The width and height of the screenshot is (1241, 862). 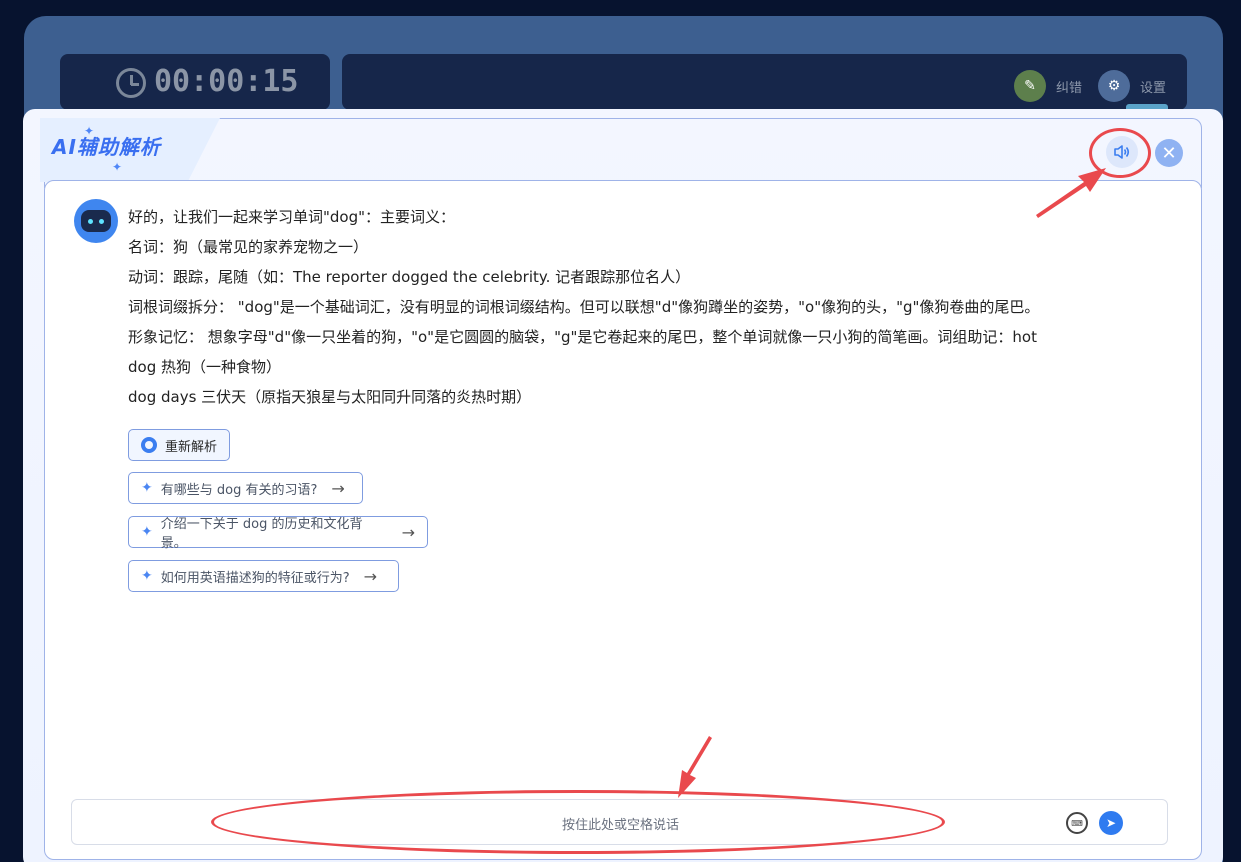 What do you see at coordinates (1048, 86) in the screenshot?
I see `correct-button: ✎ 纠错` at bounding box center [1048, 86].